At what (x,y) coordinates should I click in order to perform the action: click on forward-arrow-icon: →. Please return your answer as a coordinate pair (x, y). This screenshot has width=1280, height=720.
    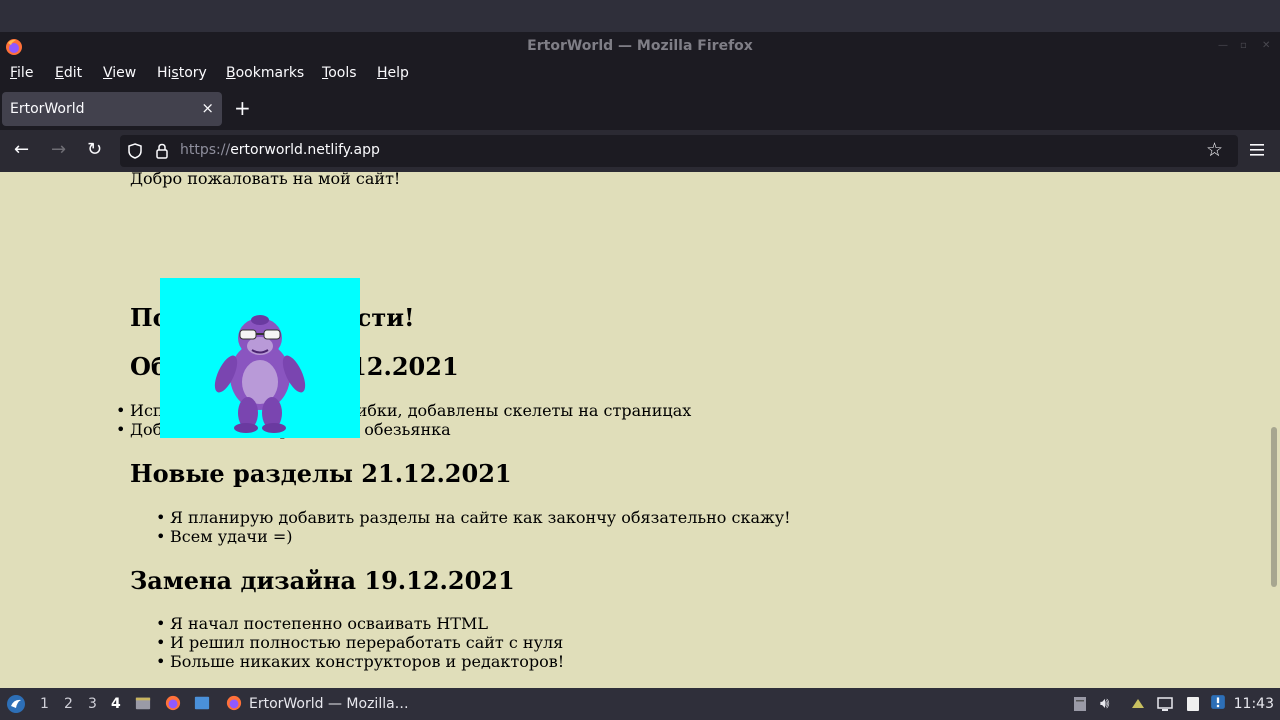
    Looking at the image, I should click on (58, 150).